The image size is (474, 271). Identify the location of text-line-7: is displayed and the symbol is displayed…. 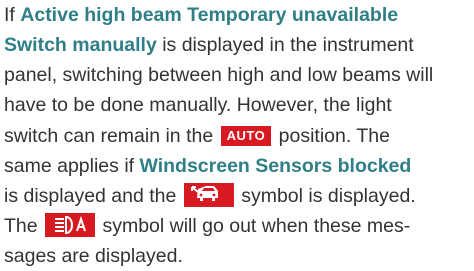
(210, 196).